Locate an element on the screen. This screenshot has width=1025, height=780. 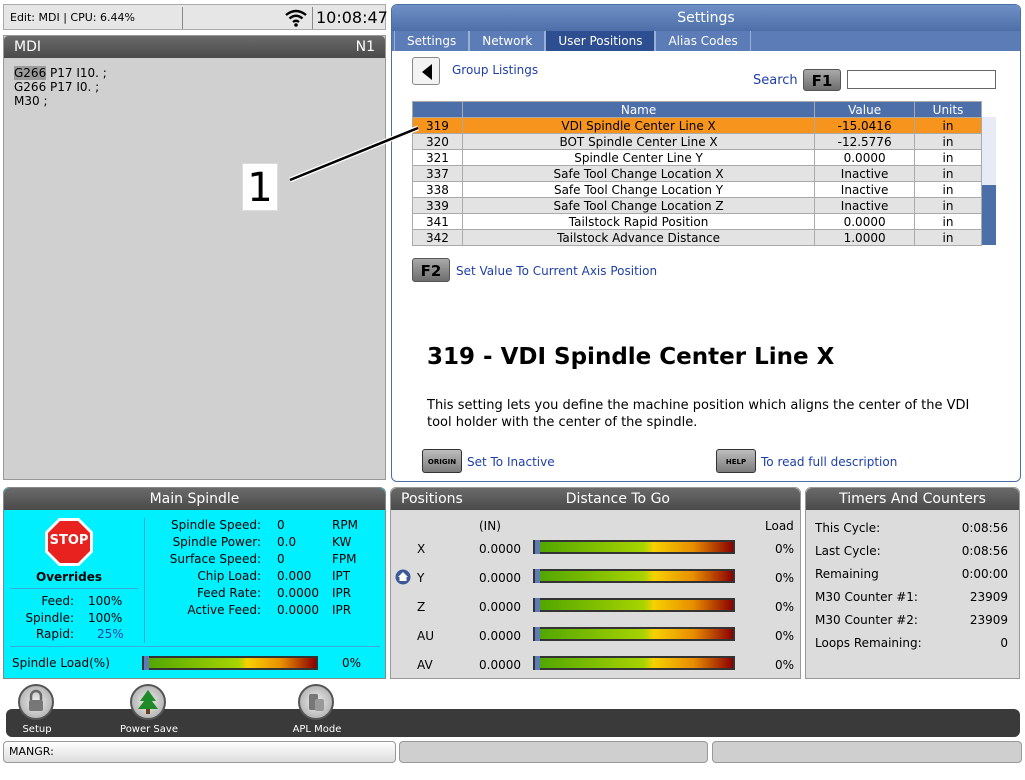
timer-label: Loops Remaining: is located at coordinates (868, 643).